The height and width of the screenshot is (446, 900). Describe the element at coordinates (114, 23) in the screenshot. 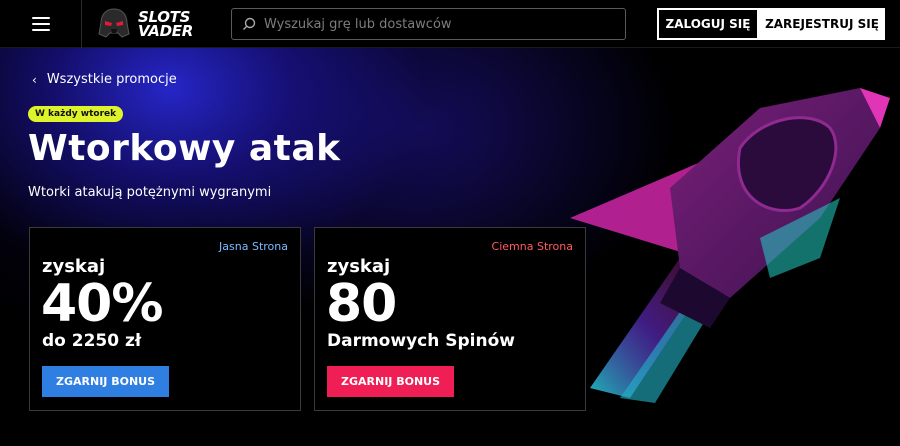

I see `vader-helmet-logo-icon` at that location.